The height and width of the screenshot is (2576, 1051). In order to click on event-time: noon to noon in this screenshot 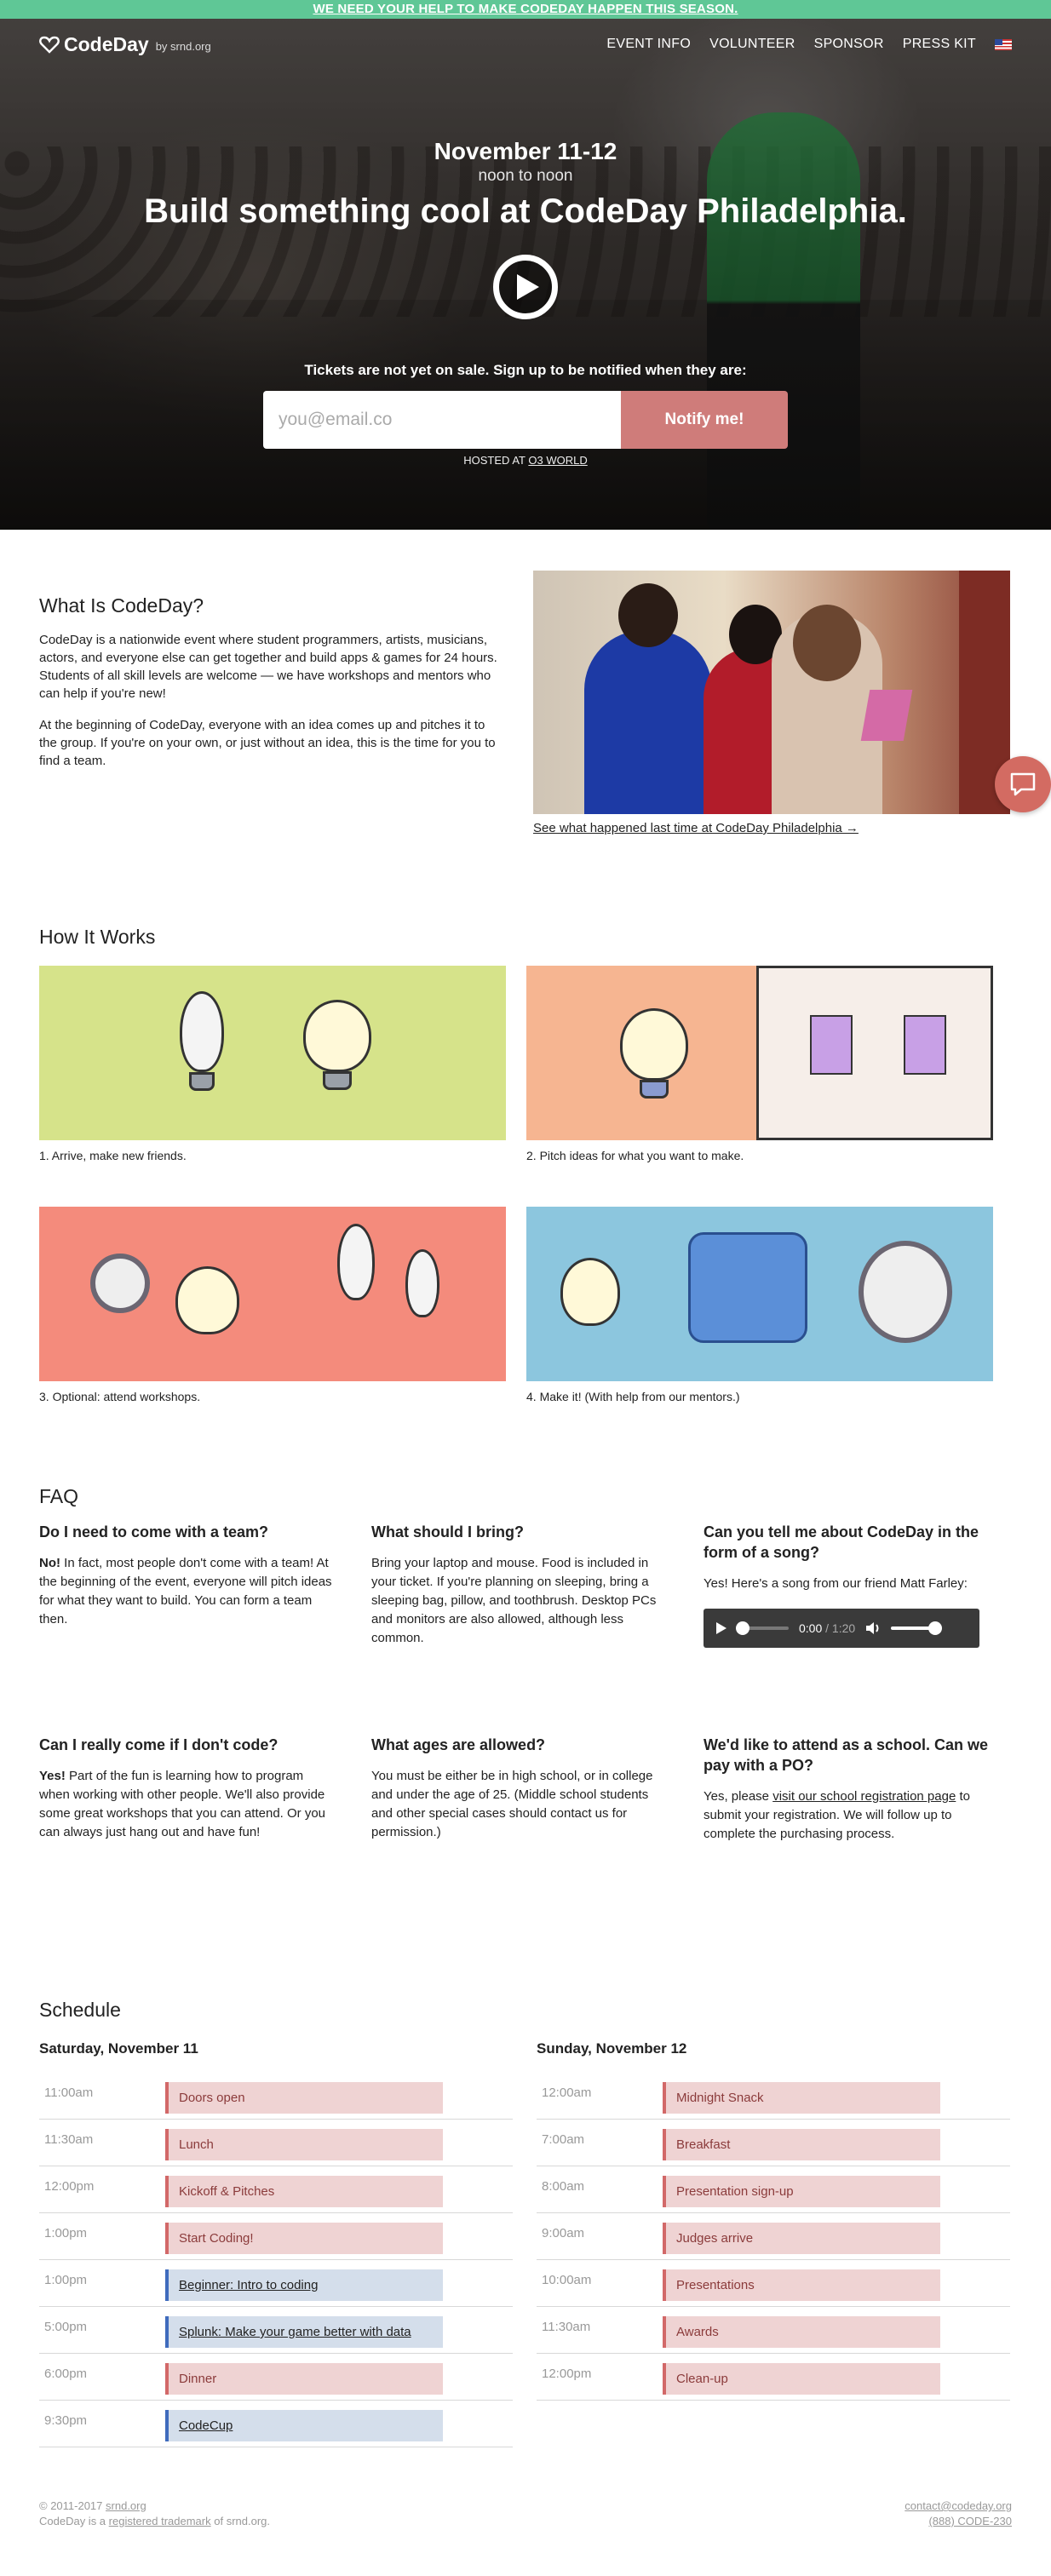, I will do `click(525, 176)`.